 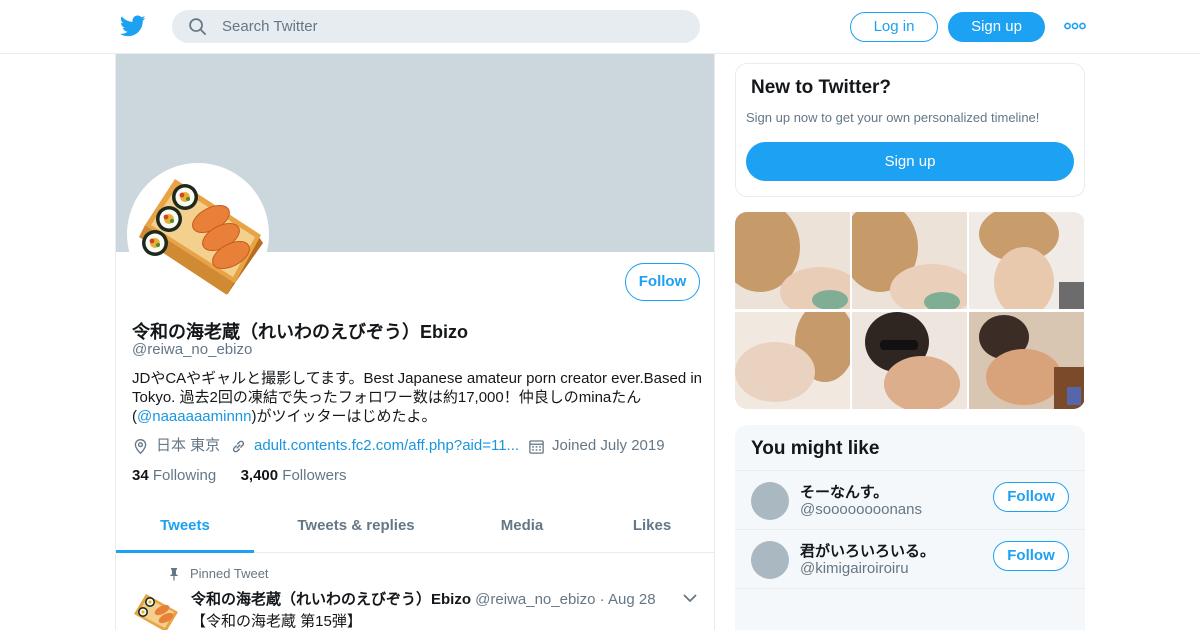 What do you see at coordinates (821, 87) in the screenshot?
I see `new-to-twitter-title: New to Twitter?` at bounding box center [821, 87].